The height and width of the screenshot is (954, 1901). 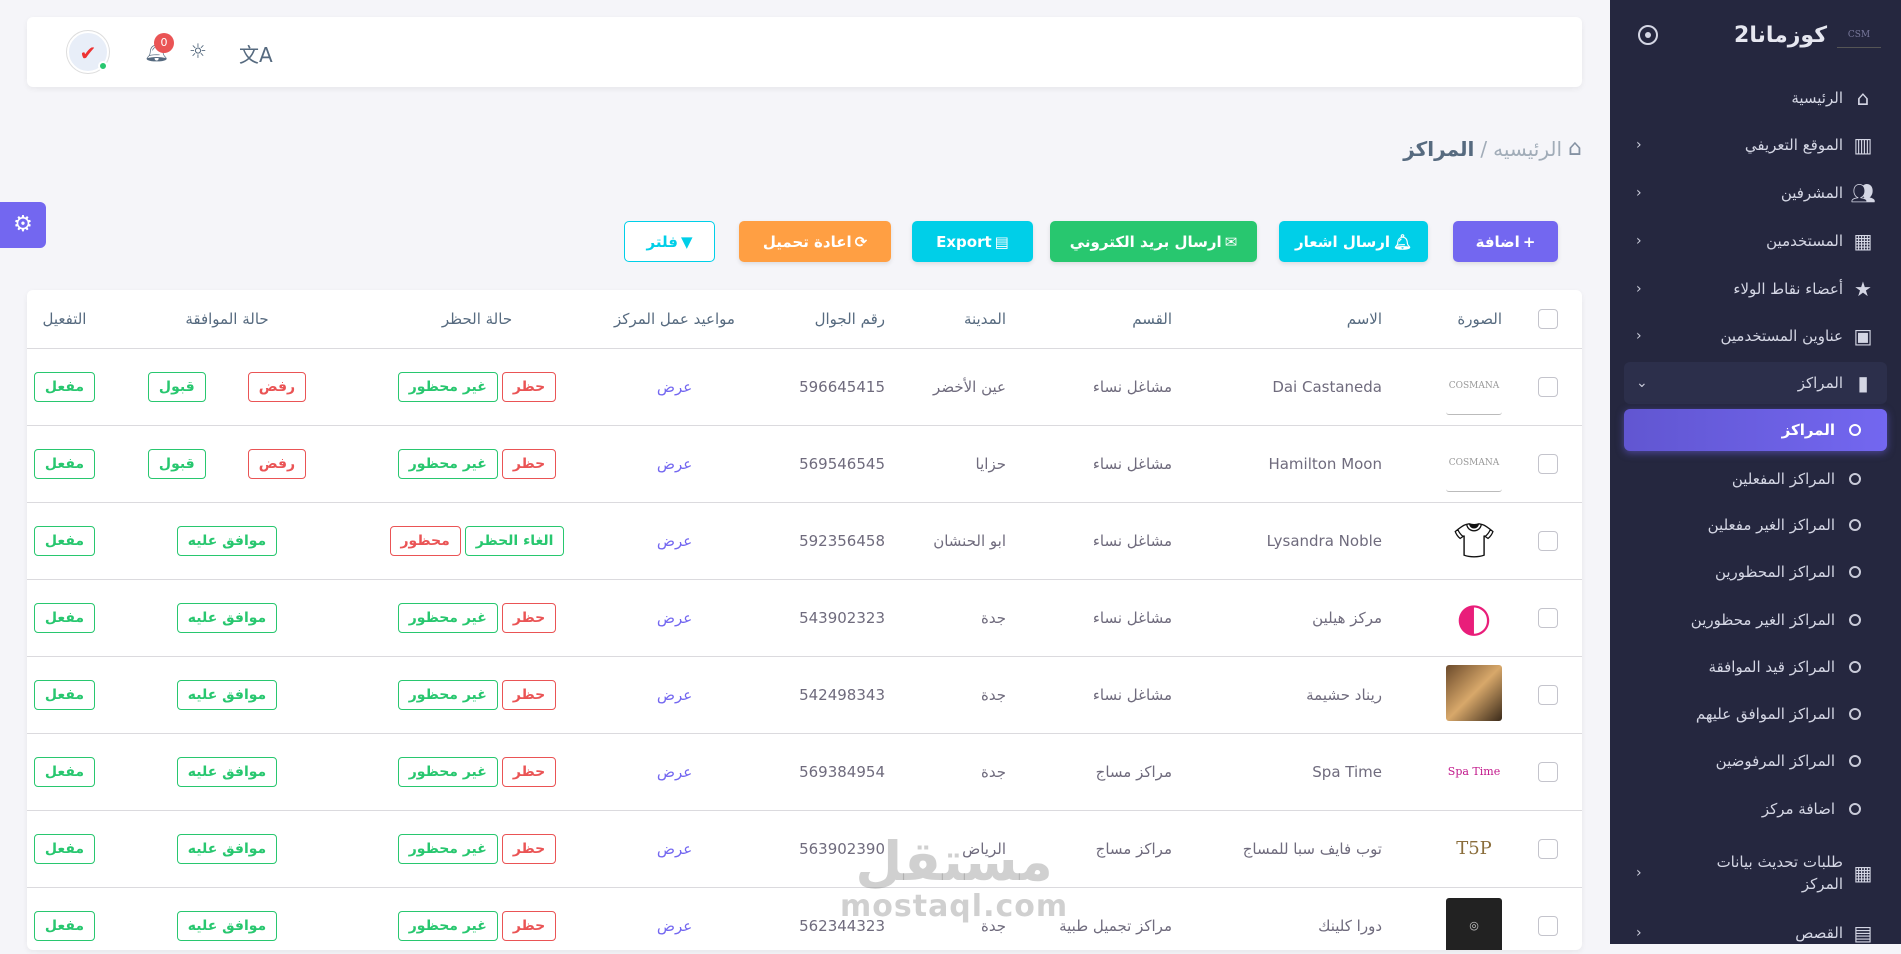 What do you see at coordinates (1454, 319) in the screenshot?
I see `column-header: الصورة` at bounding box center [1454, 319].